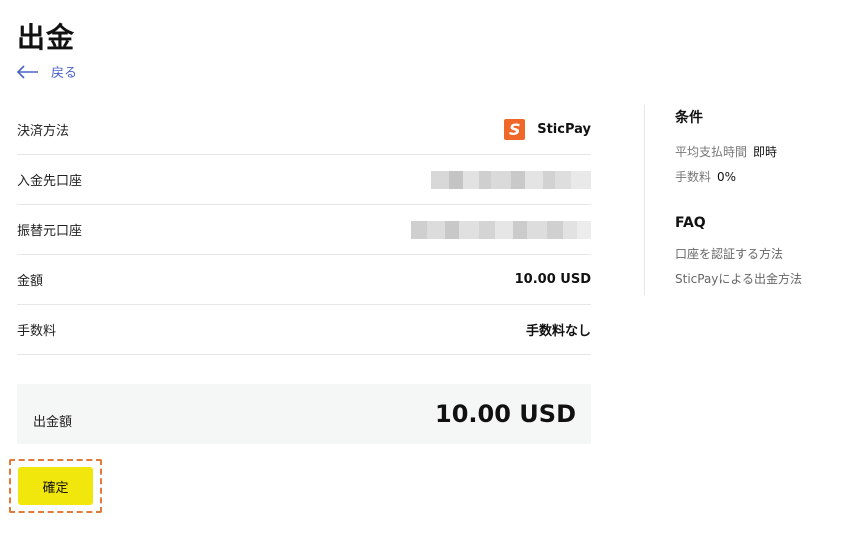 This screenshot has width=844, height=545. Describe the element at coordinates (304, 330) in the screenshot. I see `fee-row: 手数料 手数料なし` at that location.